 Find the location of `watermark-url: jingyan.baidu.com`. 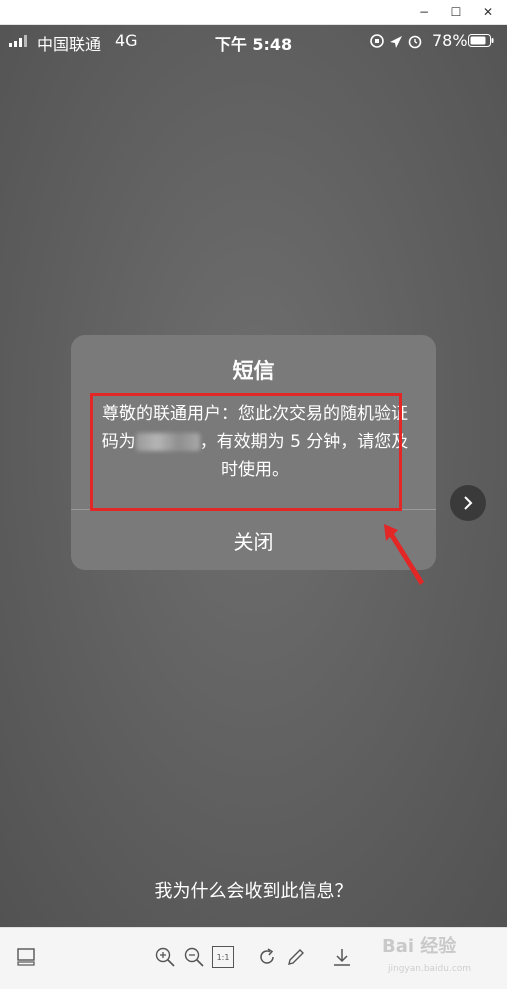

watermark-url: jingyan.baidu.com is located at coordinates (430, 969).